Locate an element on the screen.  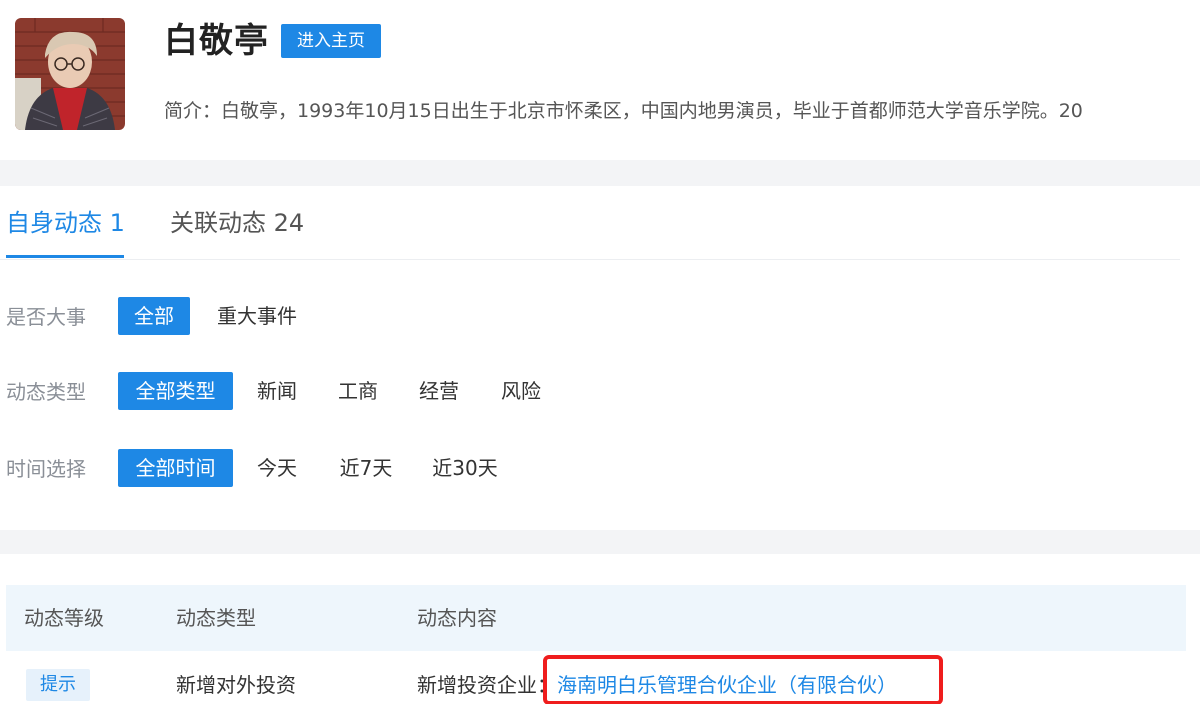
person-name: 白敬亭 is located at coordinates (216, 41).